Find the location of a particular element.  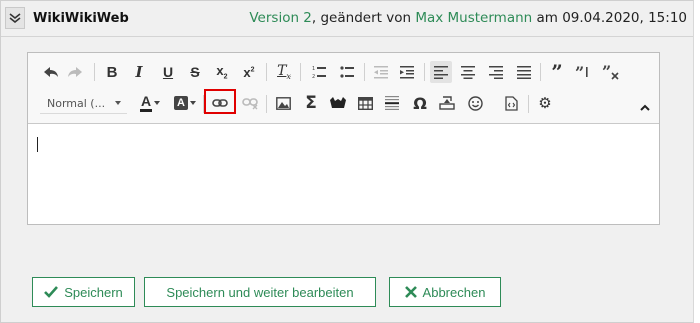

bold-button: B is located at coordinates (112, 72).